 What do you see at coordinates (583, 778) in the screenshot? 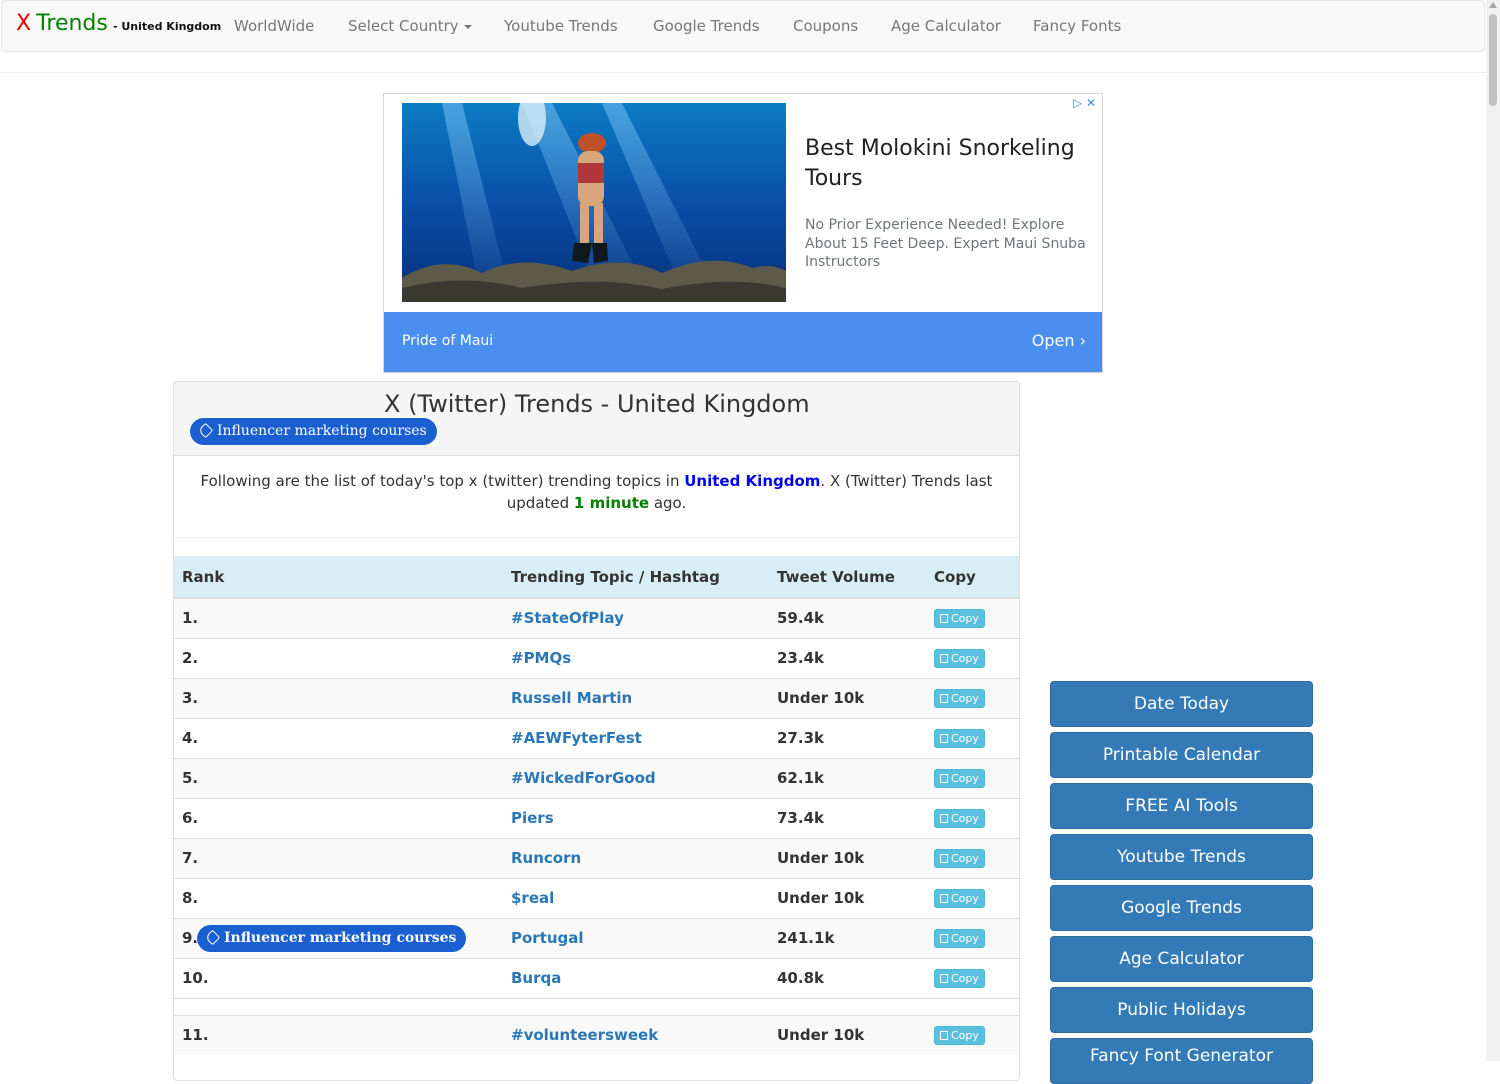
I see `trend-topic-link: #WickedForGood` at bounding box center [583, 778].